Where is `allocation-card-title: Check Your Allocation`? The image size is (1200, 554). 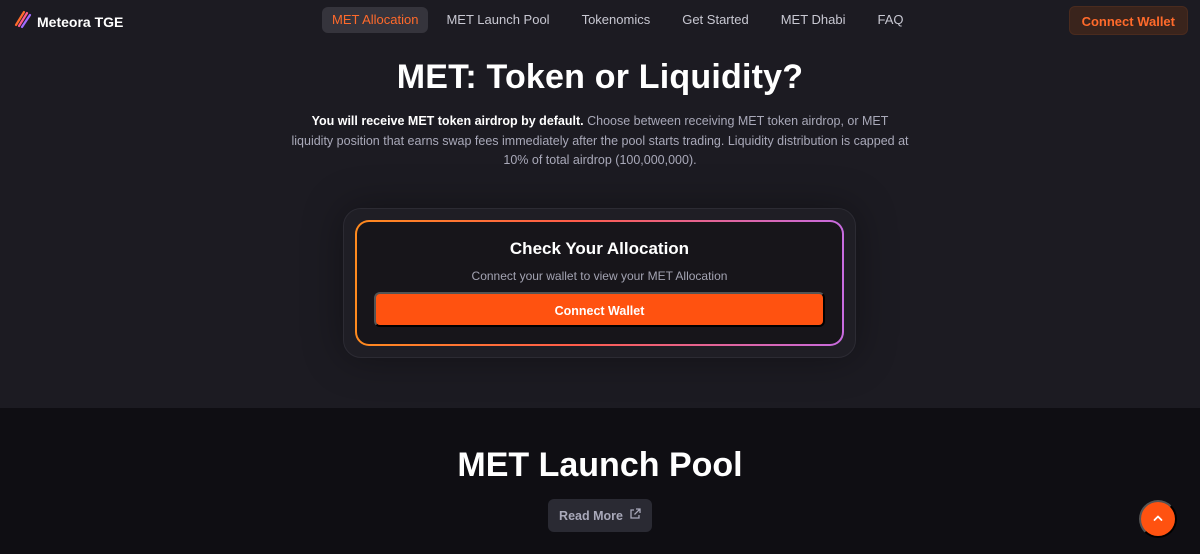 allocation-card-title: Check Your Allocation is located at coordinates (599, 248).